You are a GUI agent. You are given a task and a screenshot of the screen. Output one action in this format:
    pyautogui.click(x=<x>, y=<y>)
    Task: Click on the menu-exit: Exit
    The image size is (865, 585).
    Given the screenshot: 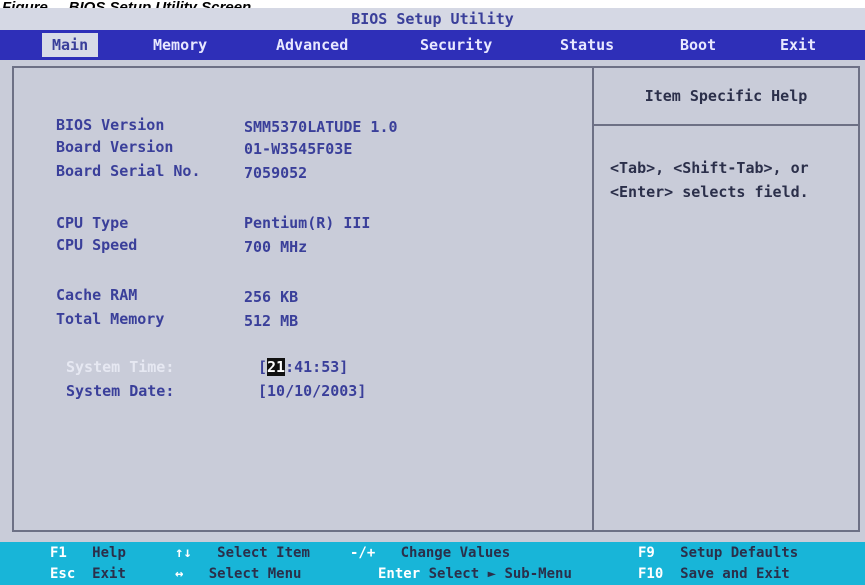 What is the action you would take?
    pyautogui.click(x=798, y=45)
    